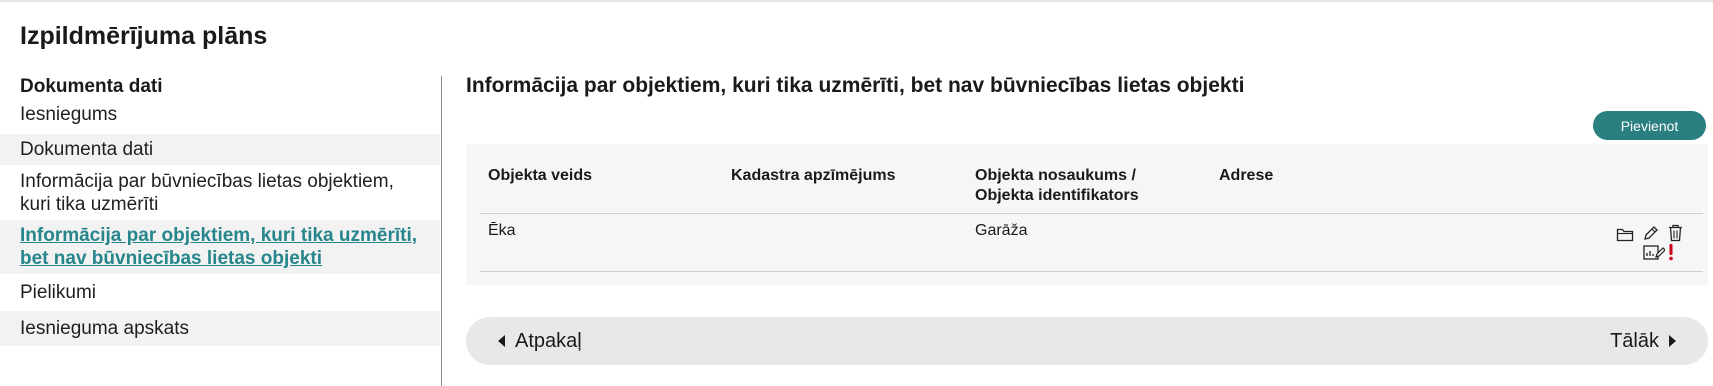 The width and height of the screenshot is (1713, 386). Describe the element at coordinates (1634, 340) in the screenshot. I see `next-button-label: Tālāk` at that location.